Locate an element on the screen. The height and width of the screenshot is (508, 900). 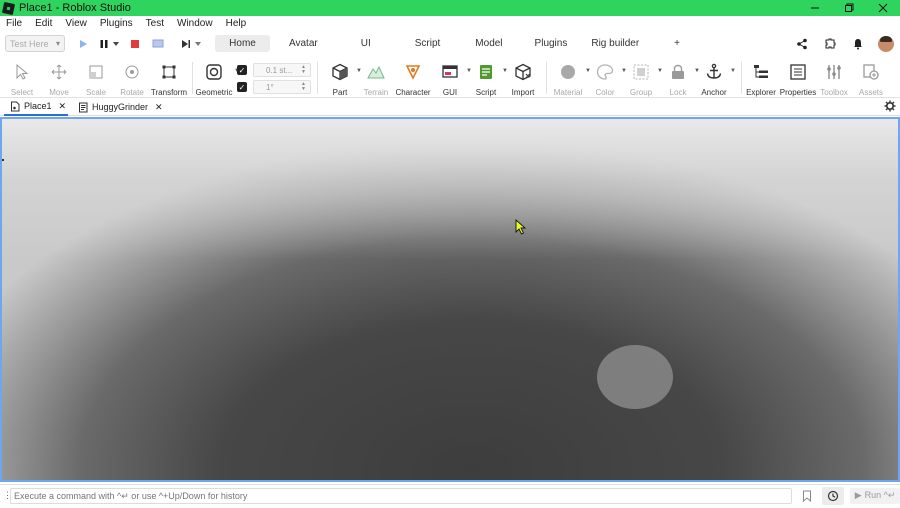
play-button is located at coordinates (83, 44).